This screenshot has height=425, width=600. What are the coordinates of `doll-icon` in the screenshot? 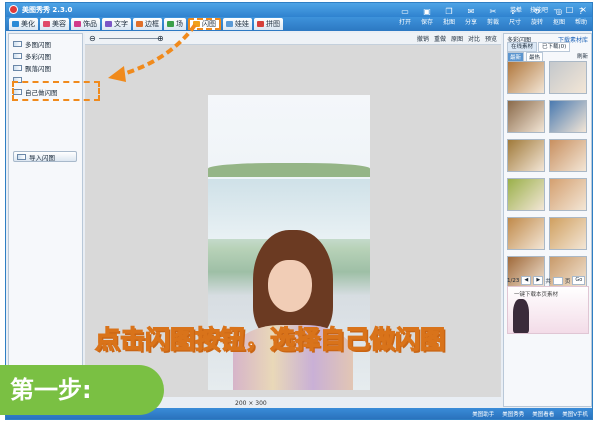 It's located at (229, 24).